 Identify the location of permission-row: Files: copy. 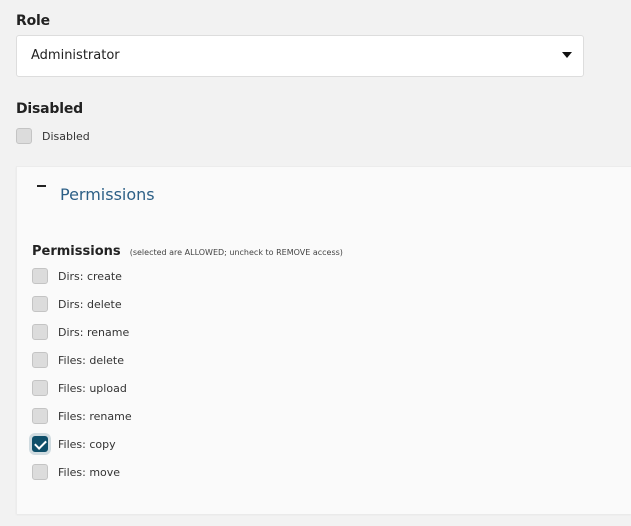
(74, 444).